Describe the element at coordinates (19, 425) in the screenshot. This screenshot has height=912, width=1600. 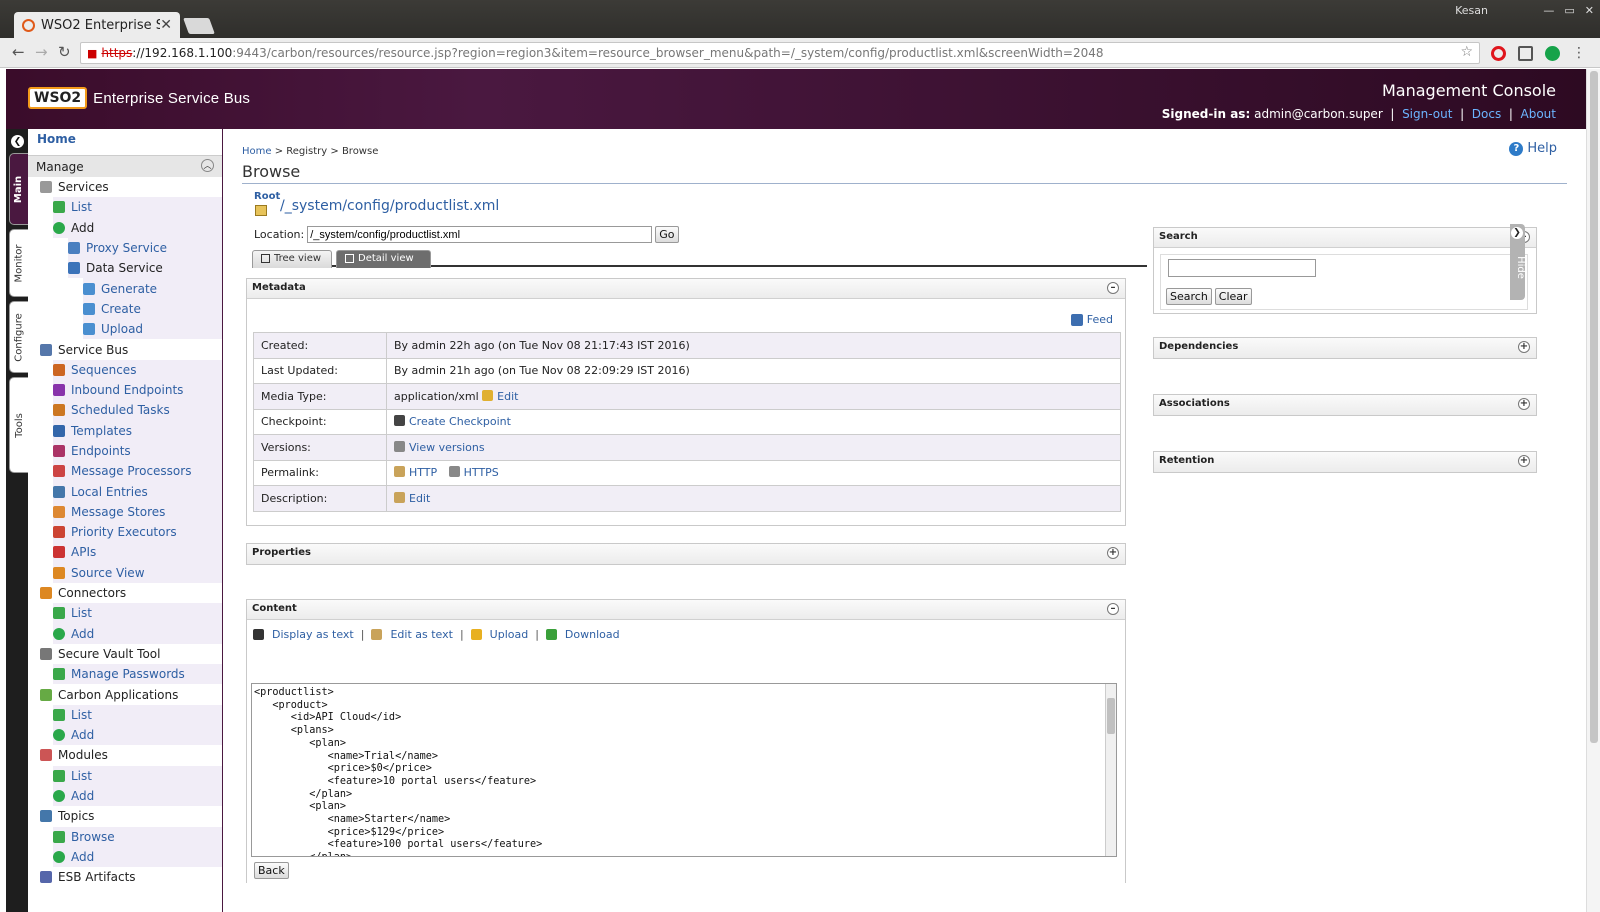
I see `tab-tools: Tools` at that location.